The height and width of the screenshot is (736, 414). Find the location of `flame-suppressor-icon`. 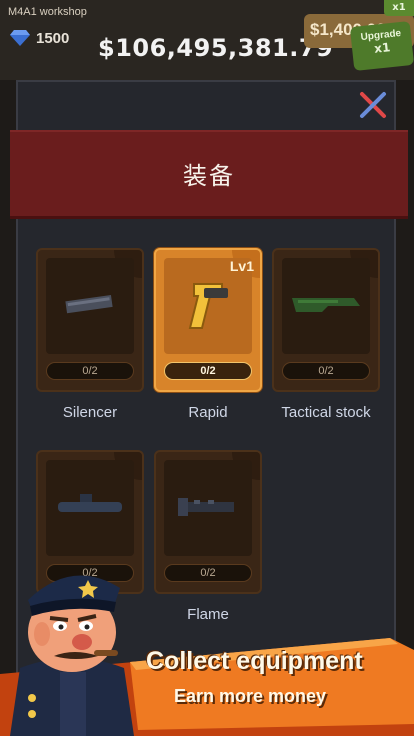

flame-suppressor-icon is located at coordinates (206, 507).